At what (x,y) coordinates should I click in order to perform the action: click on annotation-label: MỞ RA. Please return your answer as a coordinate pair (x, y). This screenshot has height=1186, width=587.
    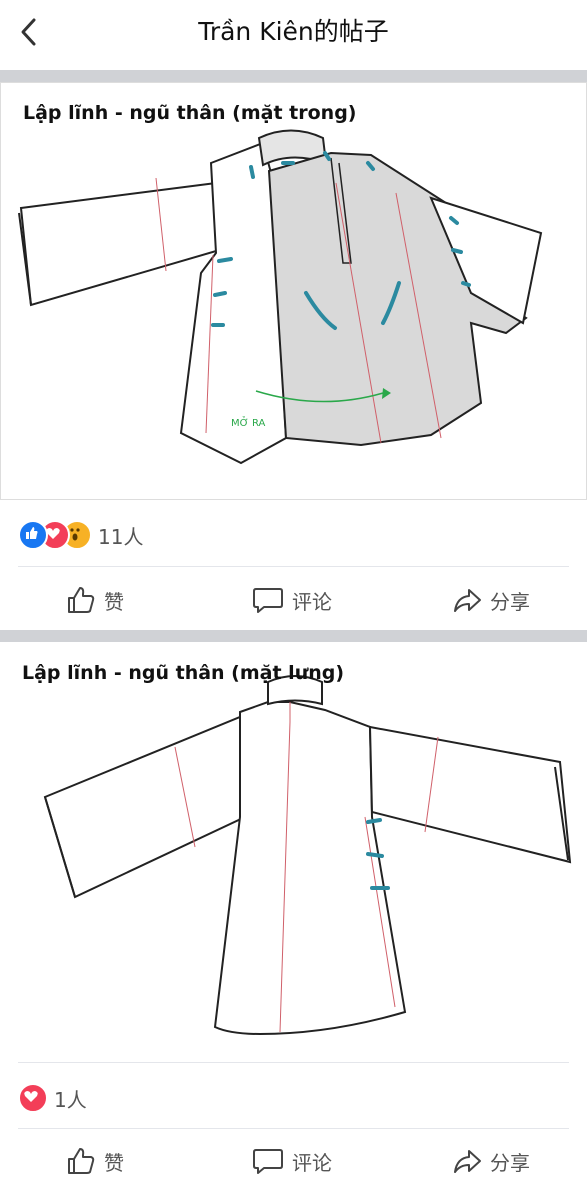
    Looking at the image, I should click on (248, 422).